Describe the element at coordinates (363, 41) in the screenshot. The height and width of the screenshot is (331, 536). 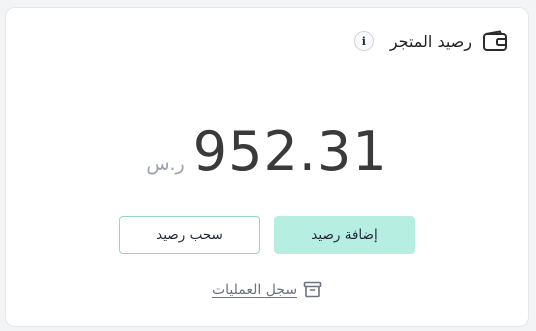
I see `info-icon: i` at that location.